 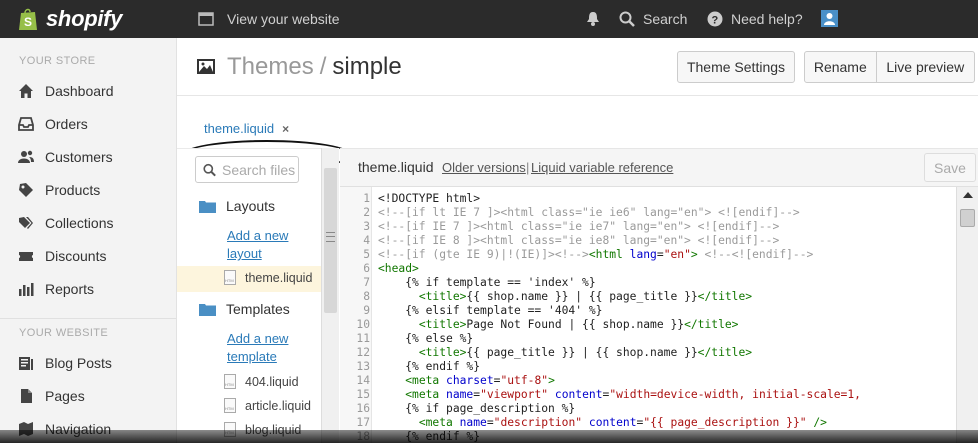 What do you see at coordinates (648, 381) in the screenshot?
I see `code-line: 14 <meta charset="utf-8">` at bounding box center [648, 381].